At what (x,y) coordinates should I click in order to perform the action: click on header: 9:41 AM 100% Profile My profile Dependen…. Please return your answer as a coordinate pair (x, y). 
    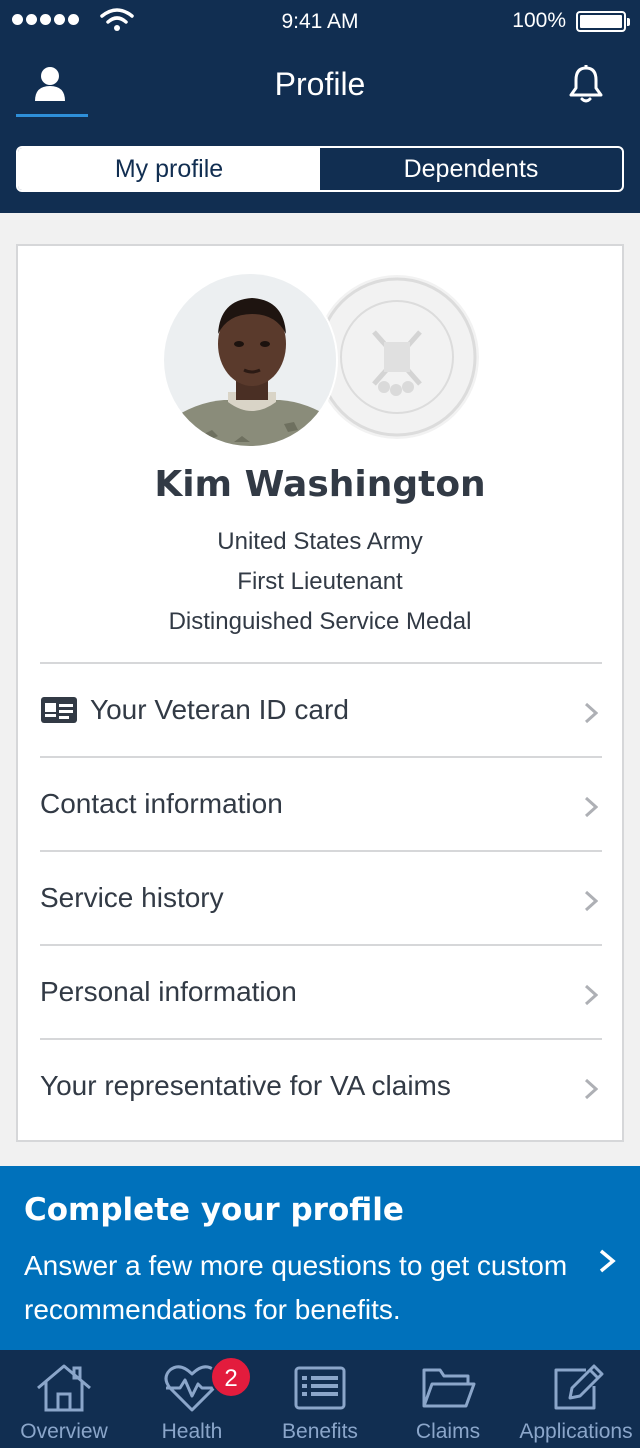
    Looking at the image, I should click on (320, 106).